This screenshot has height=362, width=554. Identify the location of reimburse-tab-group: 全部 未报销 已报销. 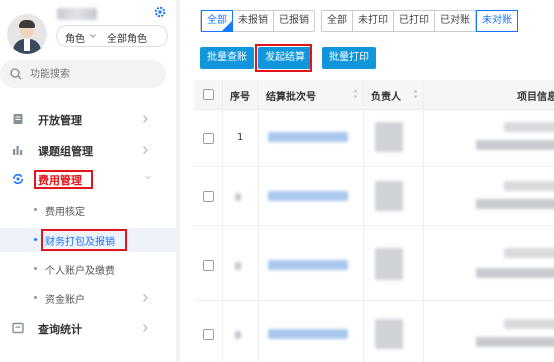
(257, 21).